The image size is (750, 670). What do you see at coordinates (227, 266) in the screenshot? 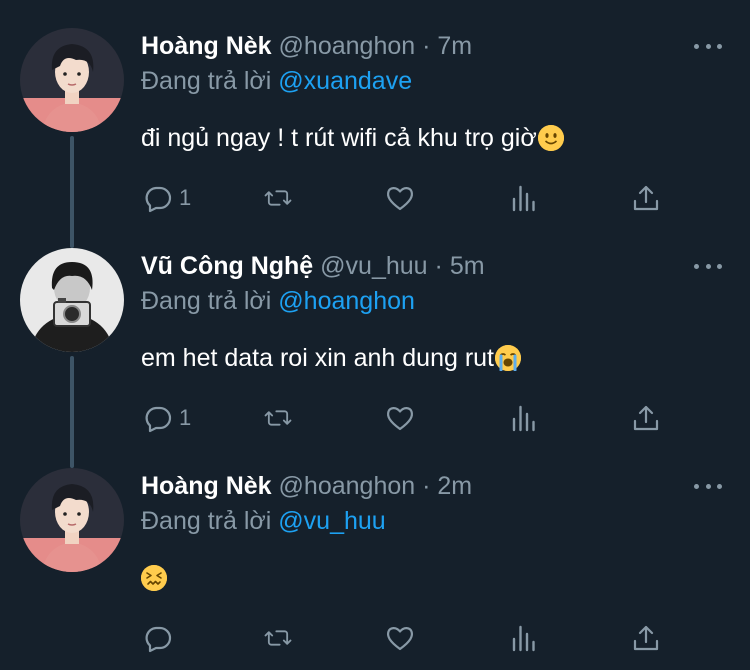
I see `display-name: Vũ Công Nghệ` at bounding box center [227, 266].